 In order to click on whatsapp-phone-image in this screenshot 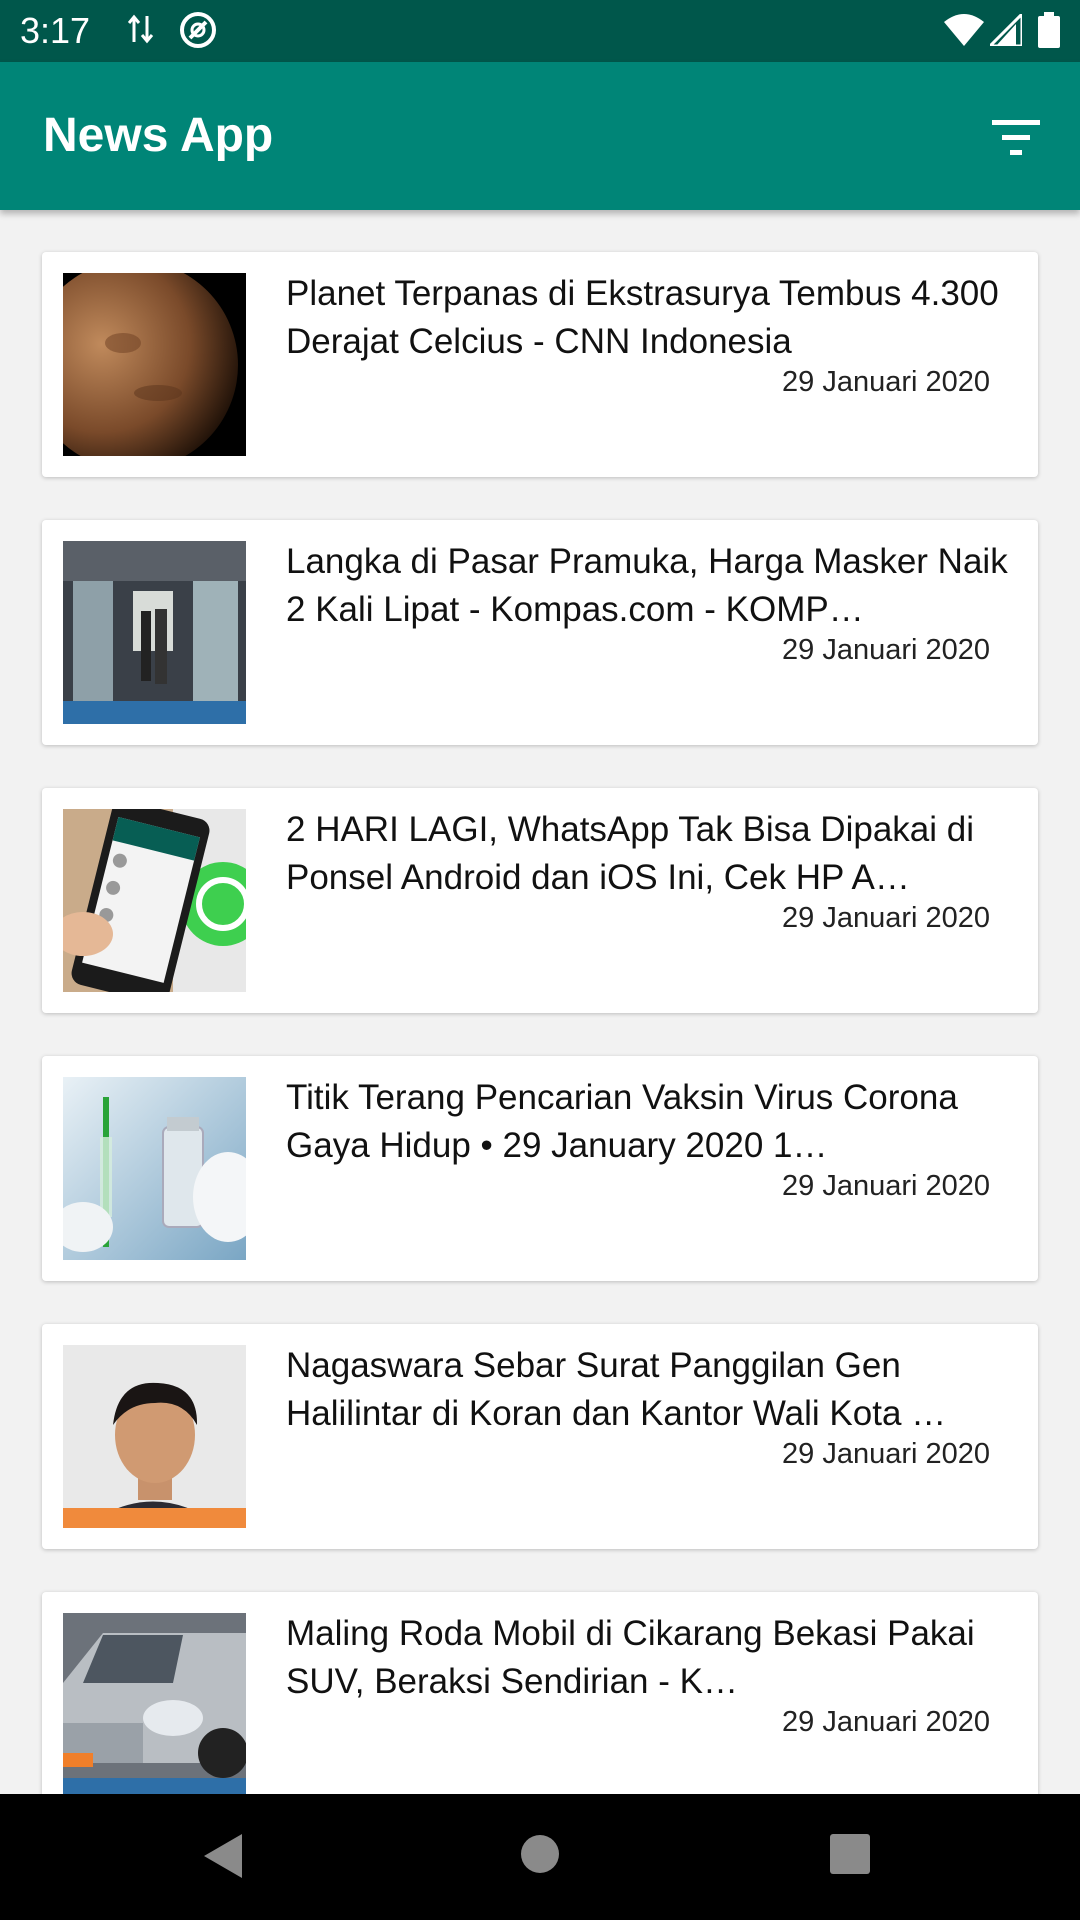, I will do `click(154, 900)`.